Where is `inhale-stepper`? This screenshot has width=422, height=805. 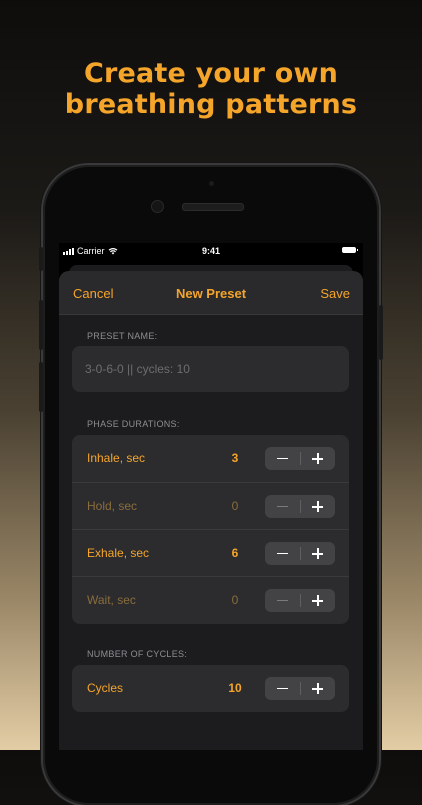
inhale-stepper is located at coordinates (300, 458).